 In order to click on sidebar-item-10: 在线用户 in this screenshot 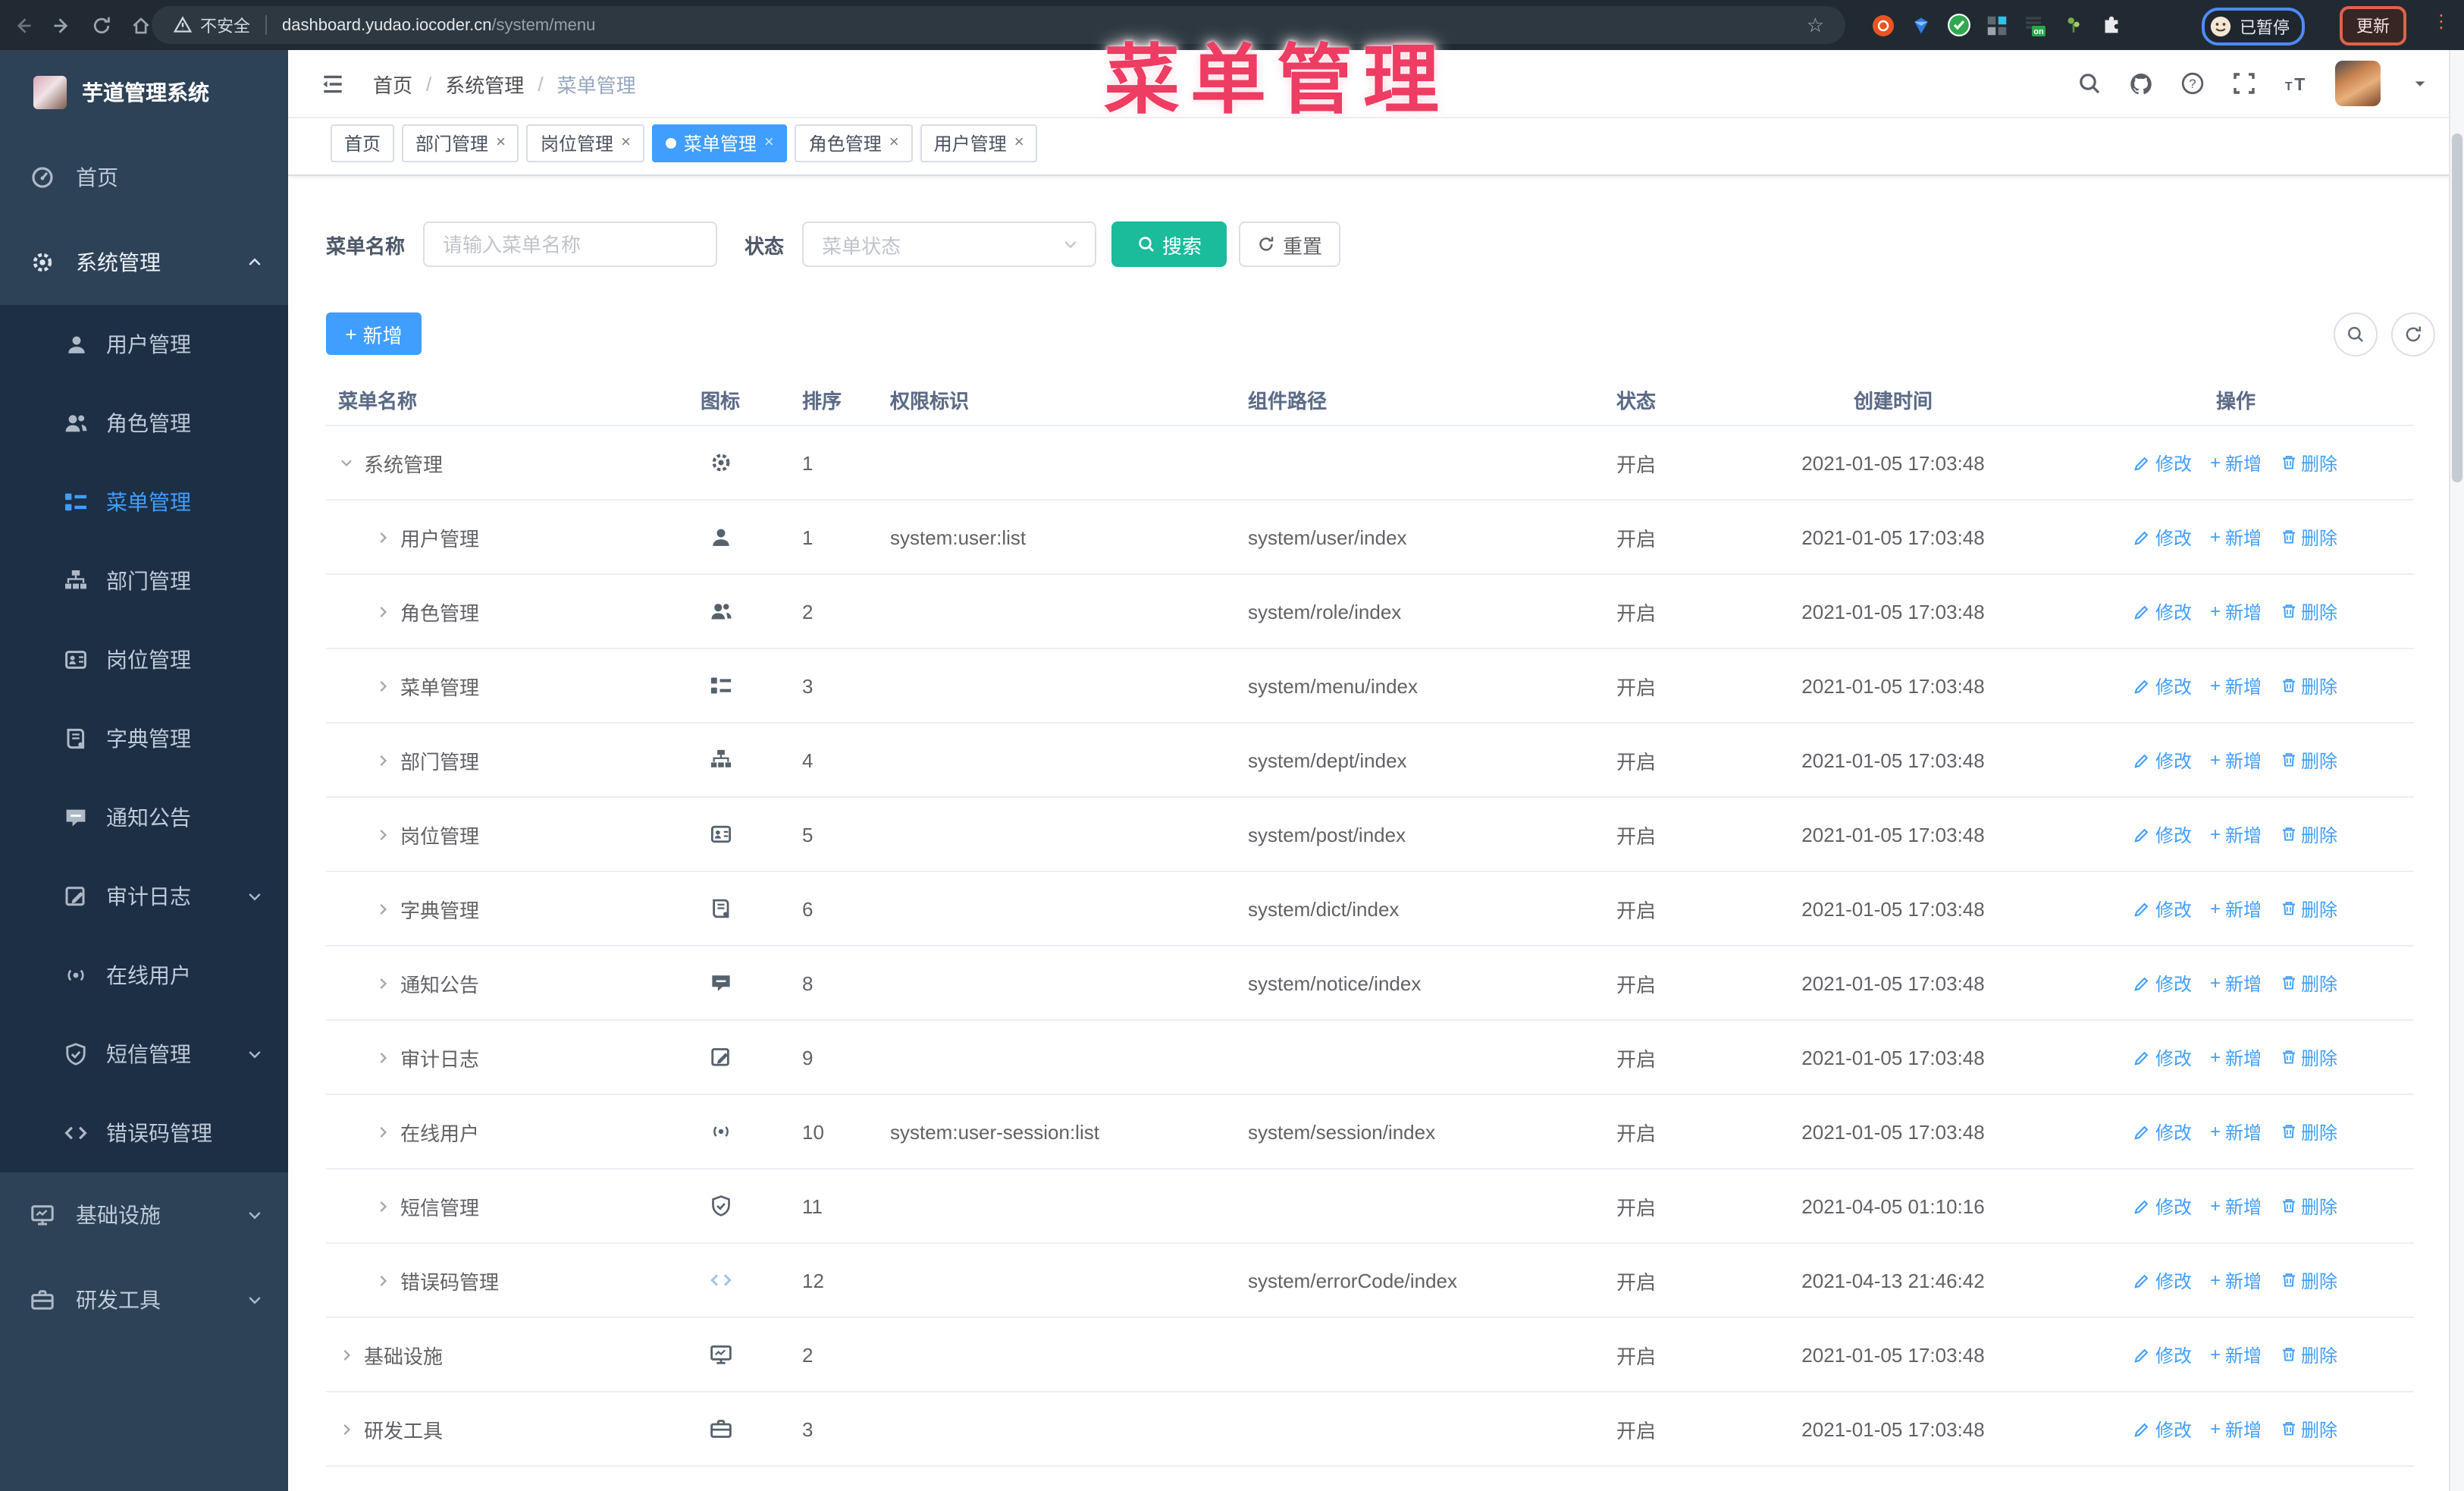, I will do `click(144, 975)`.